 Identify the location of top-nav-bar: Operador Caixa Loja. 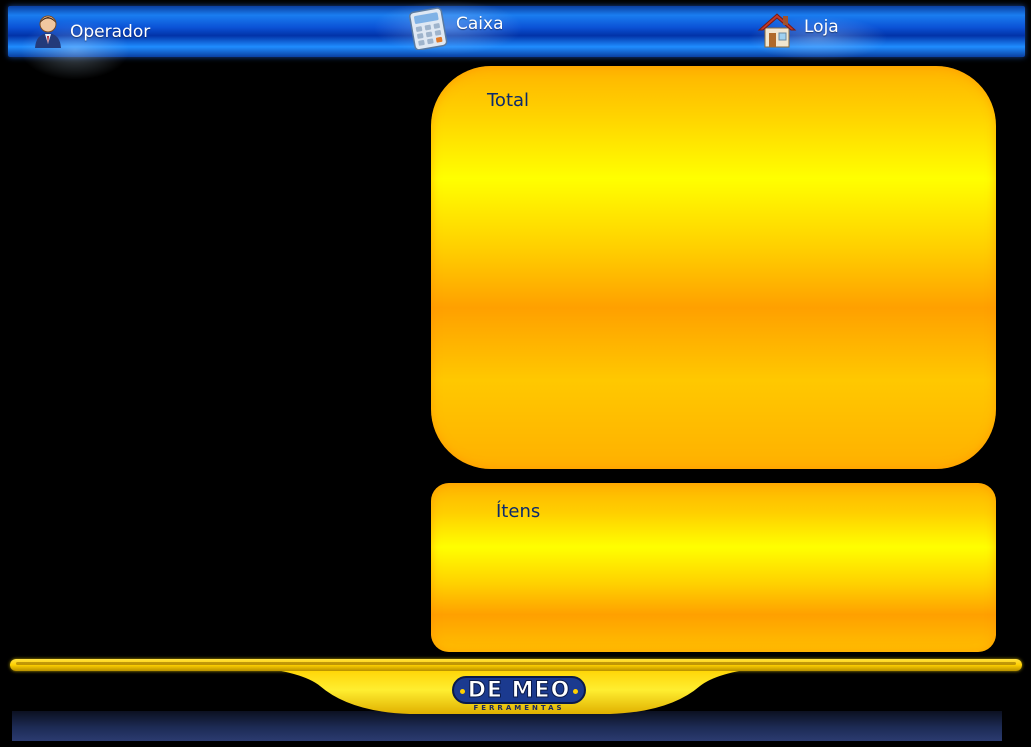
(516, 40).